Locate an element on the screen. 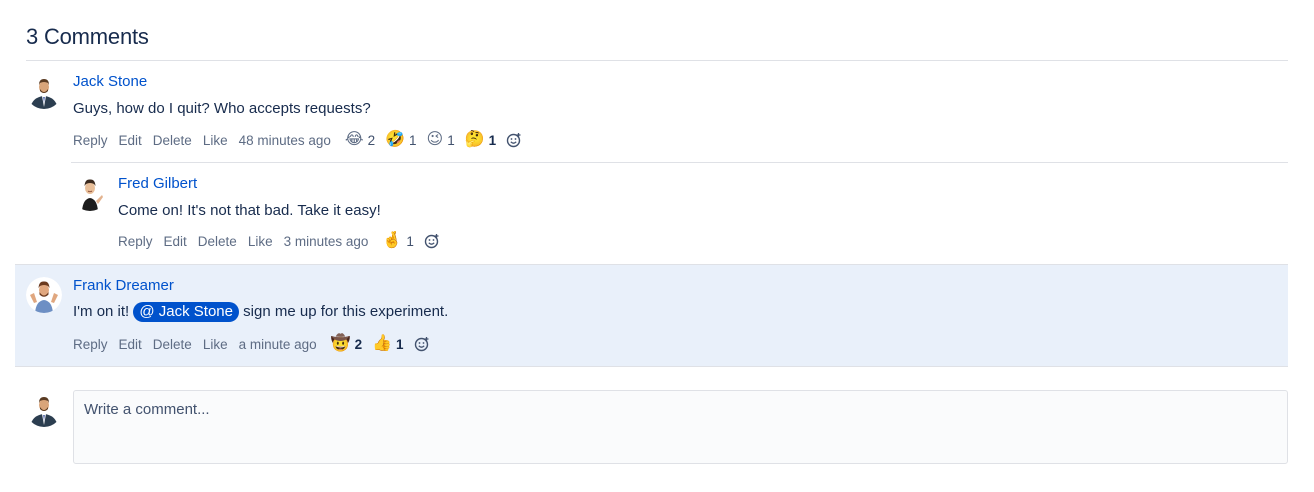 This screenshot has width=1314, height=492. reaction-thumbs-up: 👍 1 is located at coordinates (387, 344).